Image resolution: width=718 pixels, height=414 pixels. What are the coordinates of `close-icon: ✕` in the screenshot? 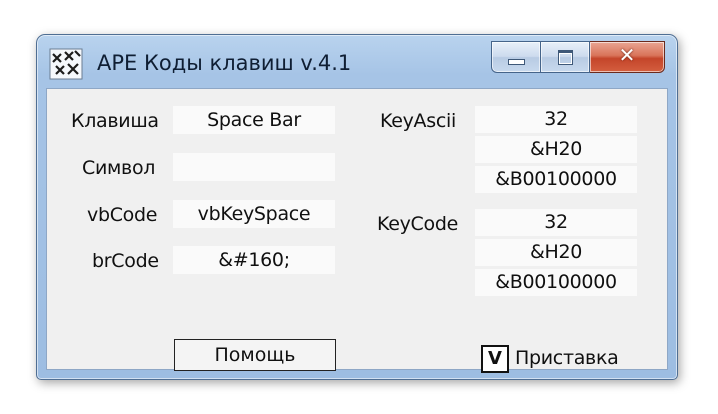 It's located at (627, 55).